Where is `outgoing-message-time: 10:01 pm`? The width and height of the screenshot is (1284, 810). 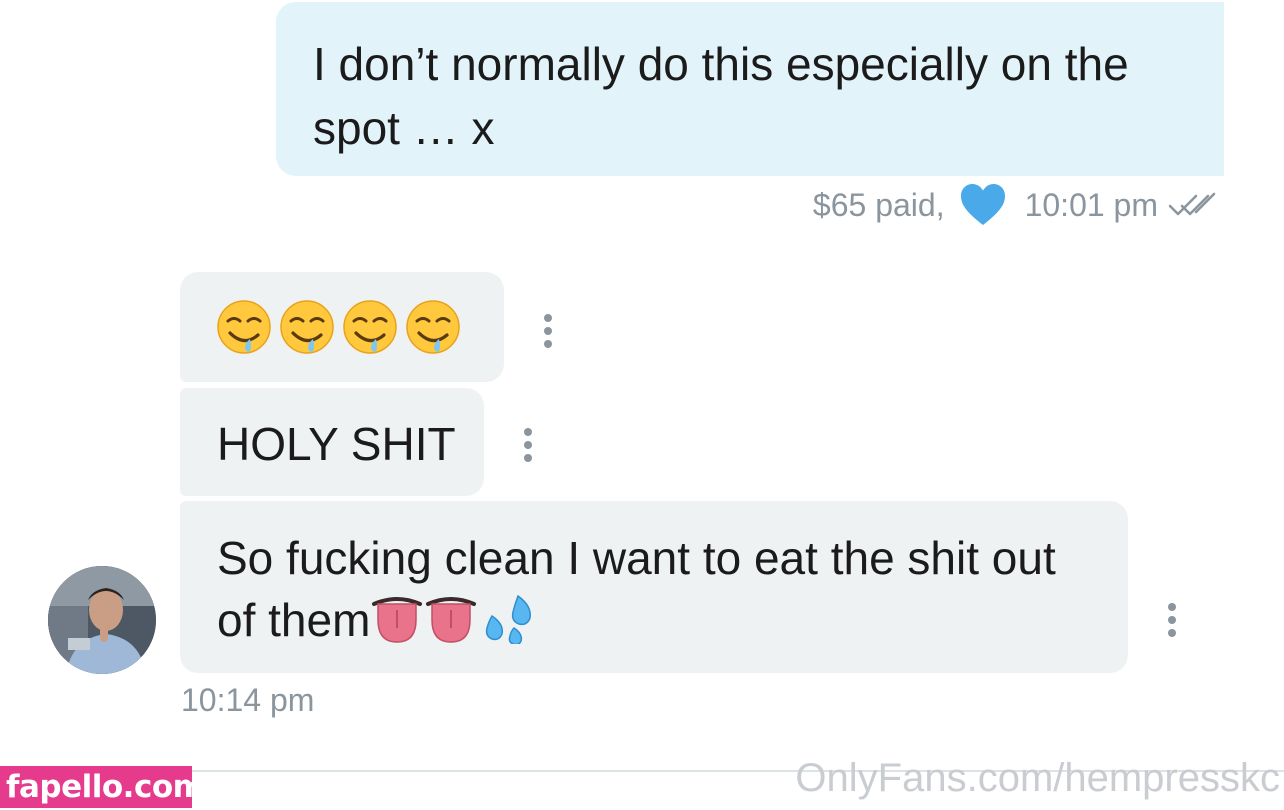
outgoing-message-time: 10:01 pm is located at coordinates (1091, 204).